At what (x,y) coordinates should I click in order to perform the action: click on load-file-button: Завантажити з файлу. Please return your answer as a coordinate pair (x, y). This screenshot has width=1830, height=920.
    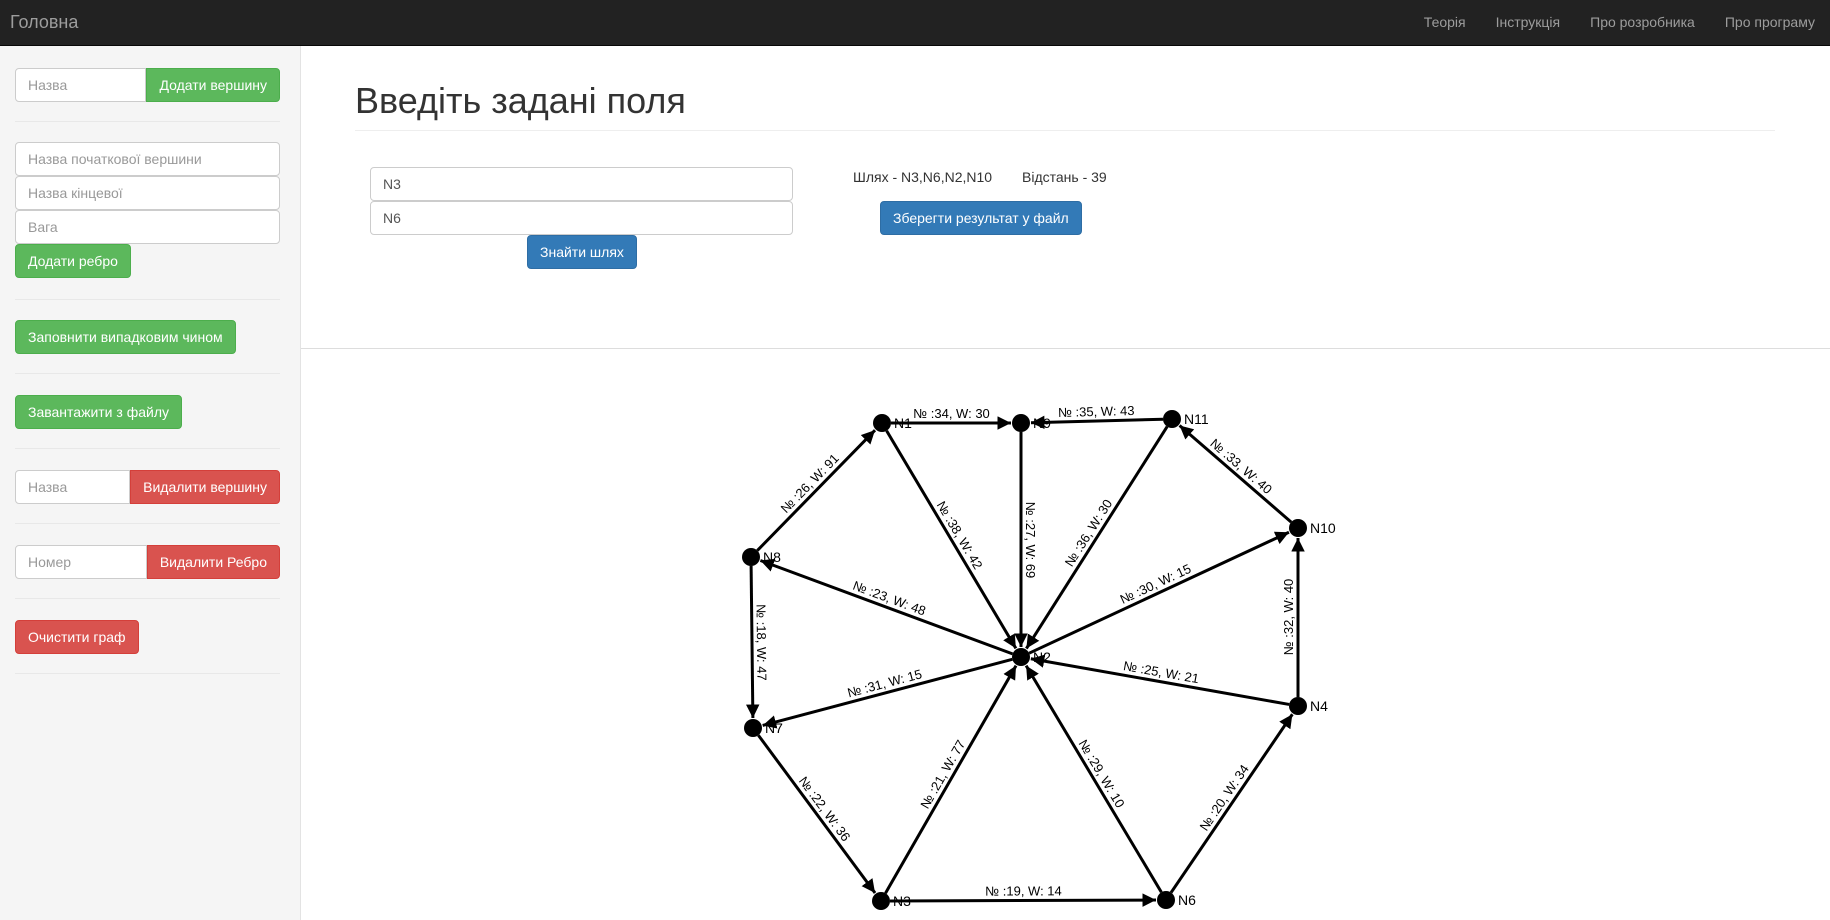
    Looking at the image, I should click on (98, 412).